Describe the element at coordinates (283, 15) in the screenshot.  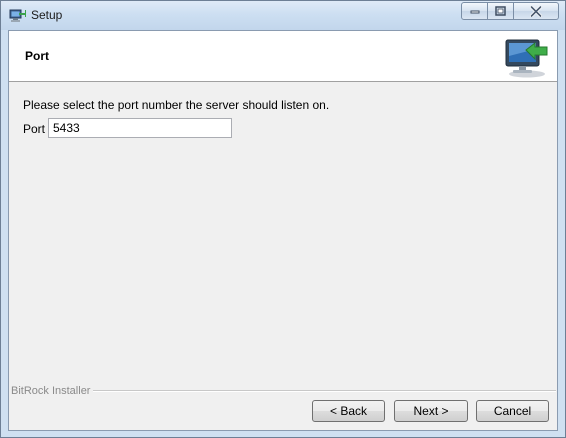
I see `title-bar: Setup` at that location.